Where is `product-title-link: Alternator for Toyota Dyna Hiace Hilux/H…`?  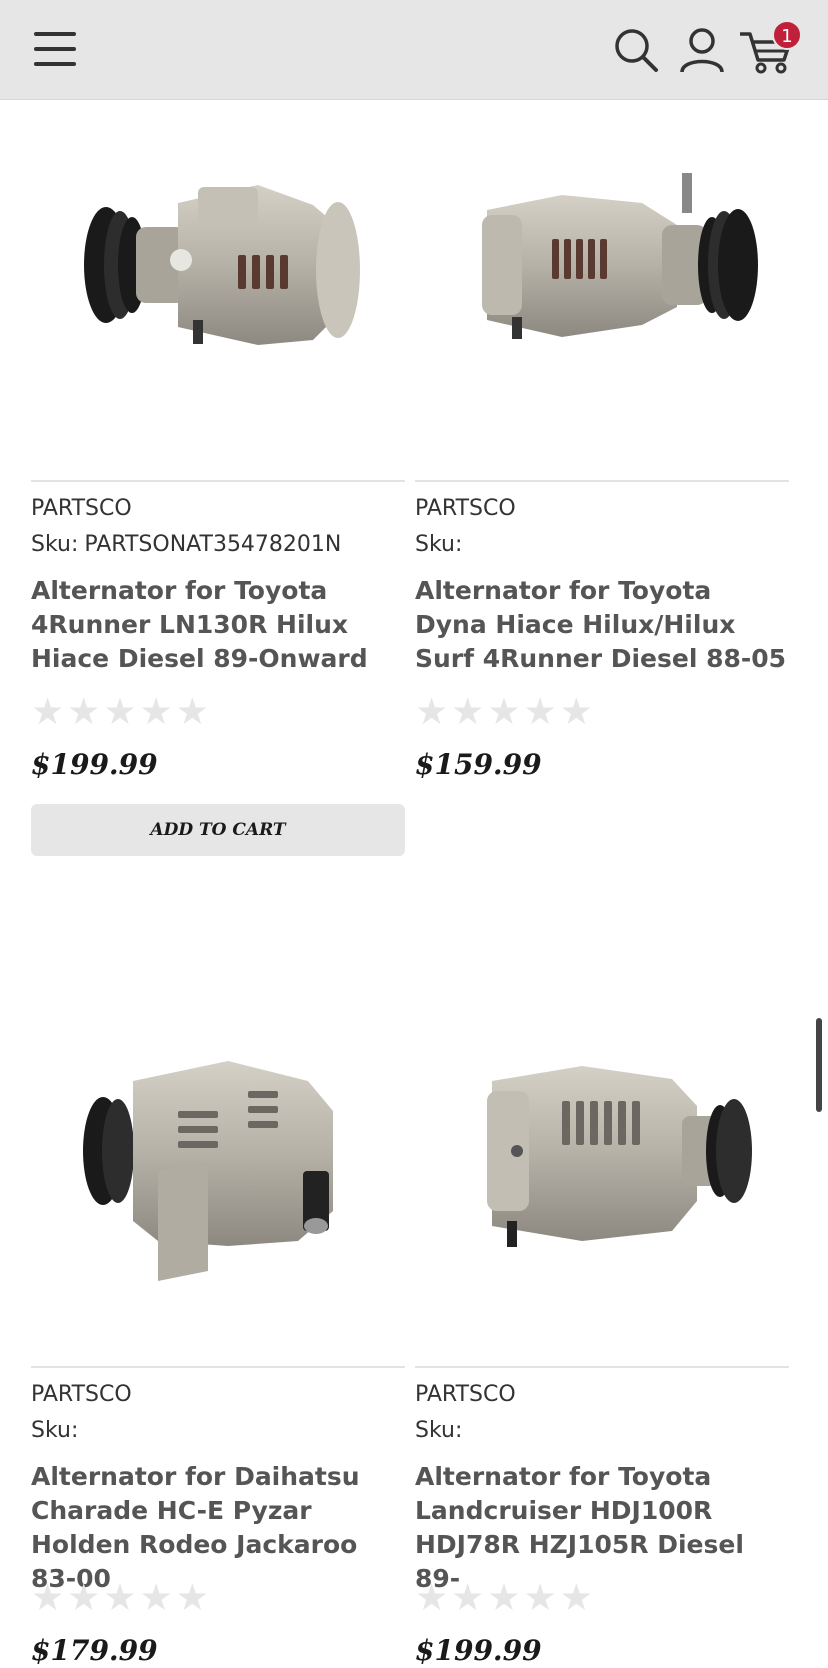
product-title-link: Alternator for Toyota Dyna Hiace Hilux/H… is located at coordinates (602, 625).